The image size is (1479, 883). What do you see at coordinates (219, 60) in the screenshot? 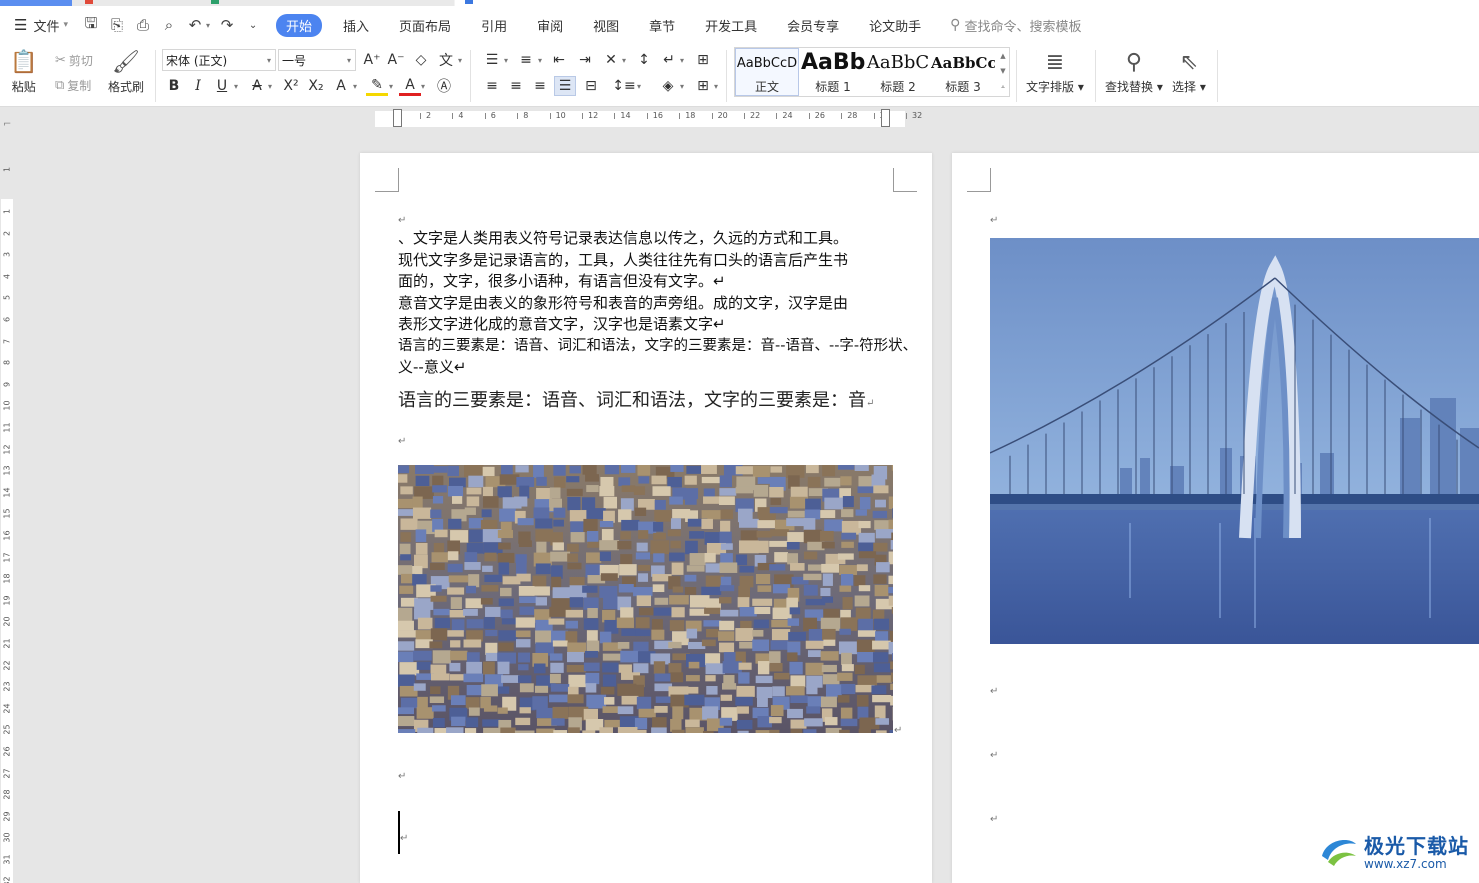
I see `font-name-select: 宋体 (正文) ▾` at bounding box center [219, 60].